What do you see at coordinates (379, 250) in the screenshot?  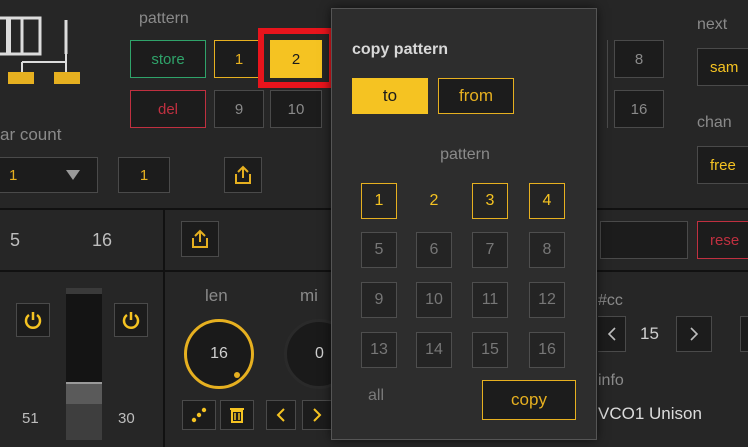 I see `pattern-cell: 5` at bounding box center [379, 250].